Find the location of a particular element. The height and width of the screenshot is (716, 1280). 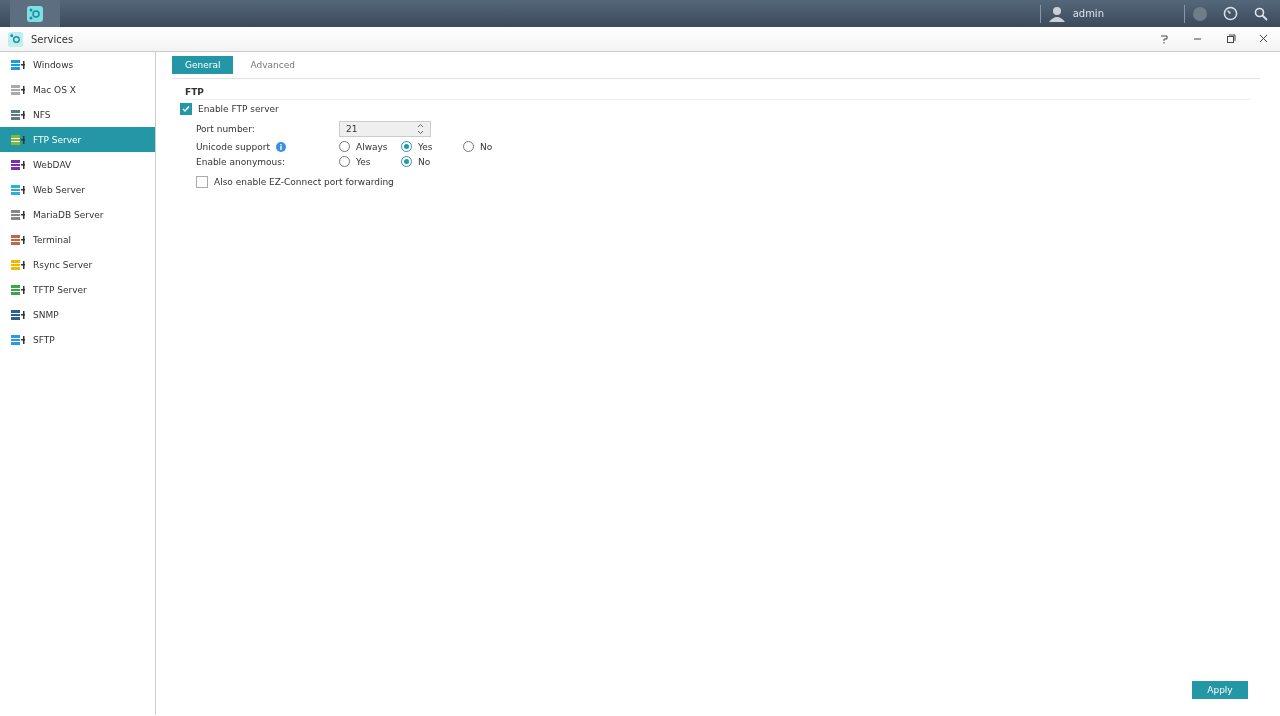

services-app-icon is located at coordinates (15, 39).